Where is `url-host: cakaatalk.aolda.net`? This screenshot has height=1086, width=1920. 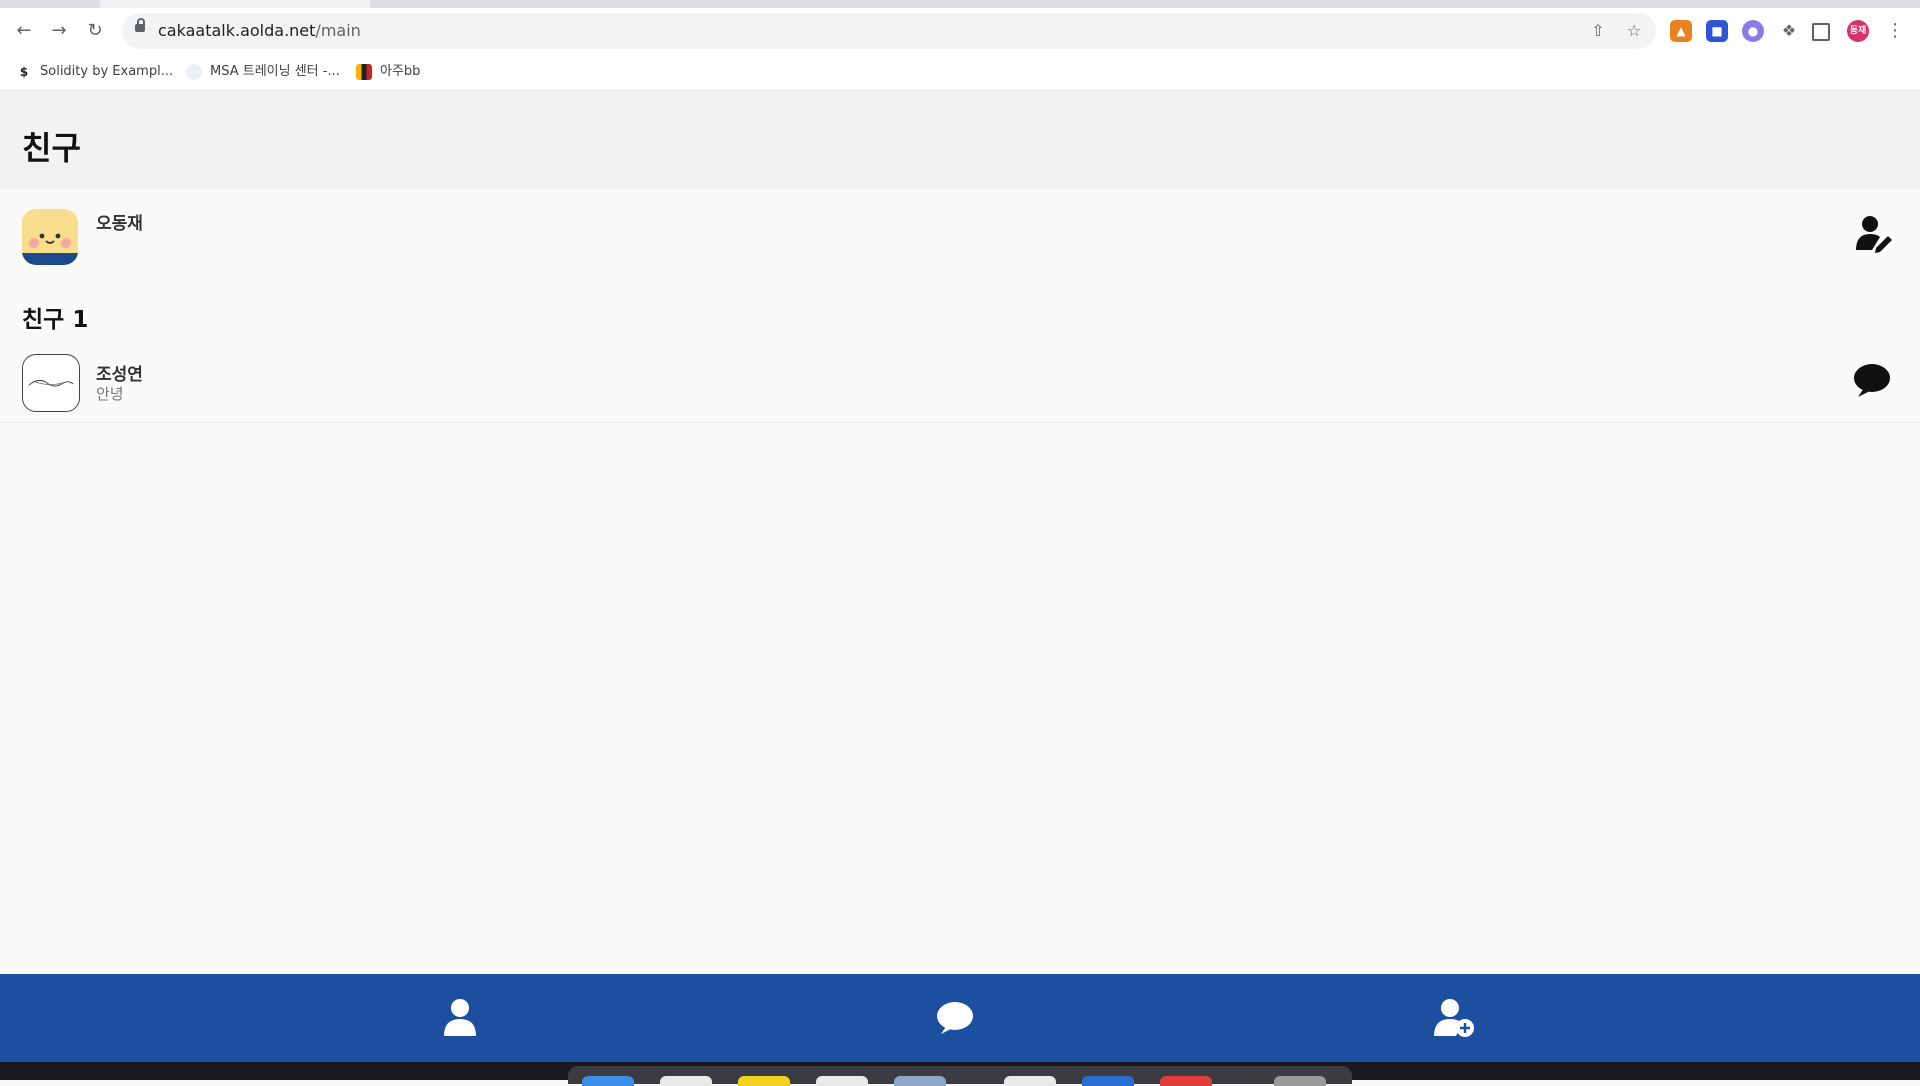 url-host: cakaatalk.aolda.net is located at coordinates (237, 30).